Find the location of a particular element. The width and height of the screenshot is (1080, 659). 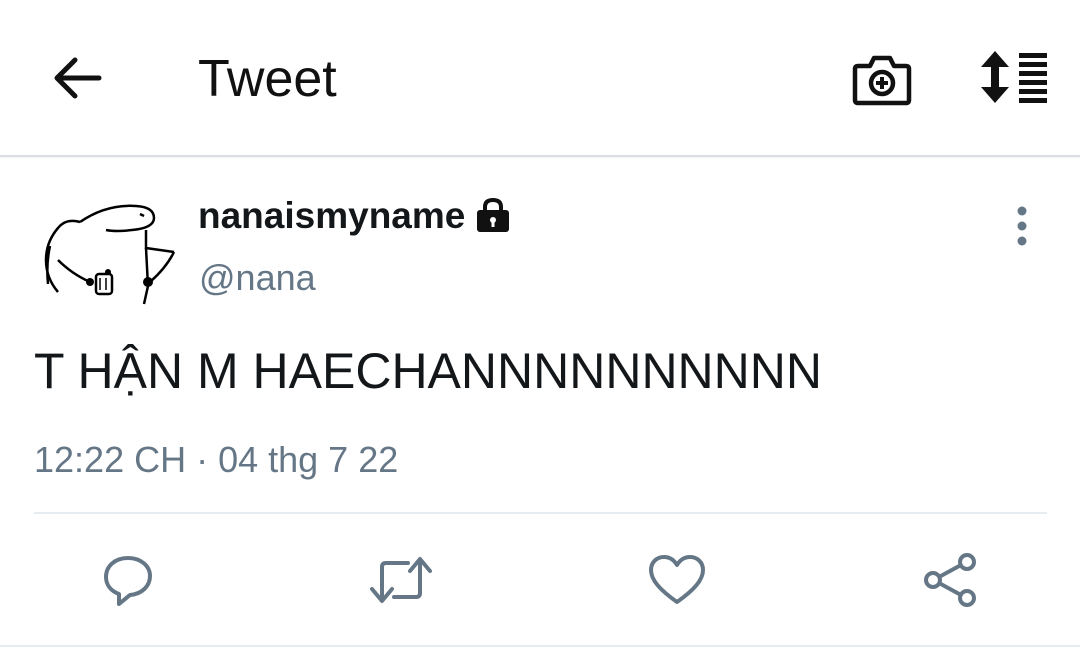

display-name: nanaismyname is located at coordinates (331, 216).